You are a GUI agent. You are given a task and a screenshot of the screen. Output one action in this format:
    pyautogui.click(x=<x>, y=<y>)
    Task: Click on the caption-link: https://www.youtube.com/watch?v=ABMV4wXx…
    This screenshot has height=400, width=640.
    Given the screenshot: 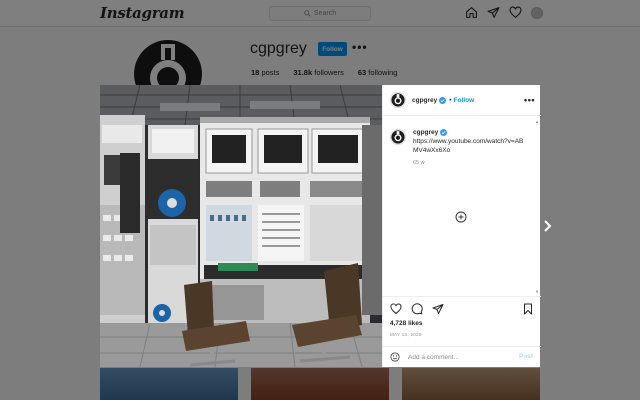 What is the action you would take?
    pyautogui.click(x=470, y=146)
    